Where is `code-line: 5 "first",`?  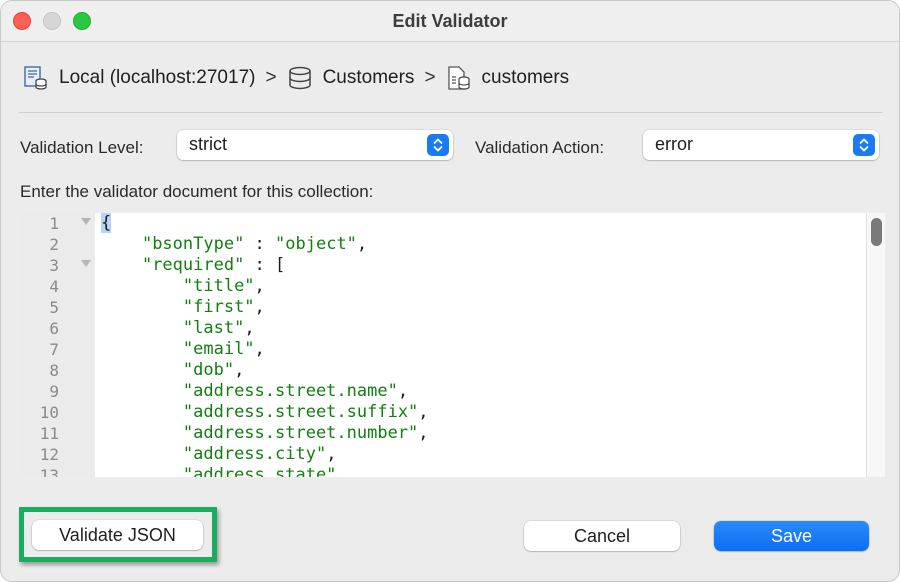 code-line: 5 "first", is located at coordinates (452, 307).